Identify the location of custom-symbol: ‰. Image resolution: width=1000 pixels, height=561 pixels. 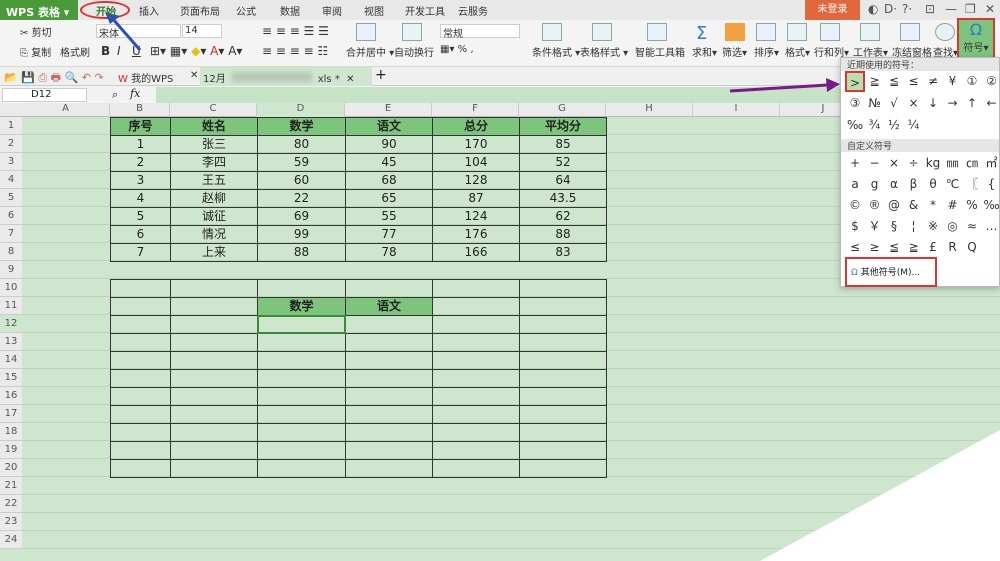
(991, 205).